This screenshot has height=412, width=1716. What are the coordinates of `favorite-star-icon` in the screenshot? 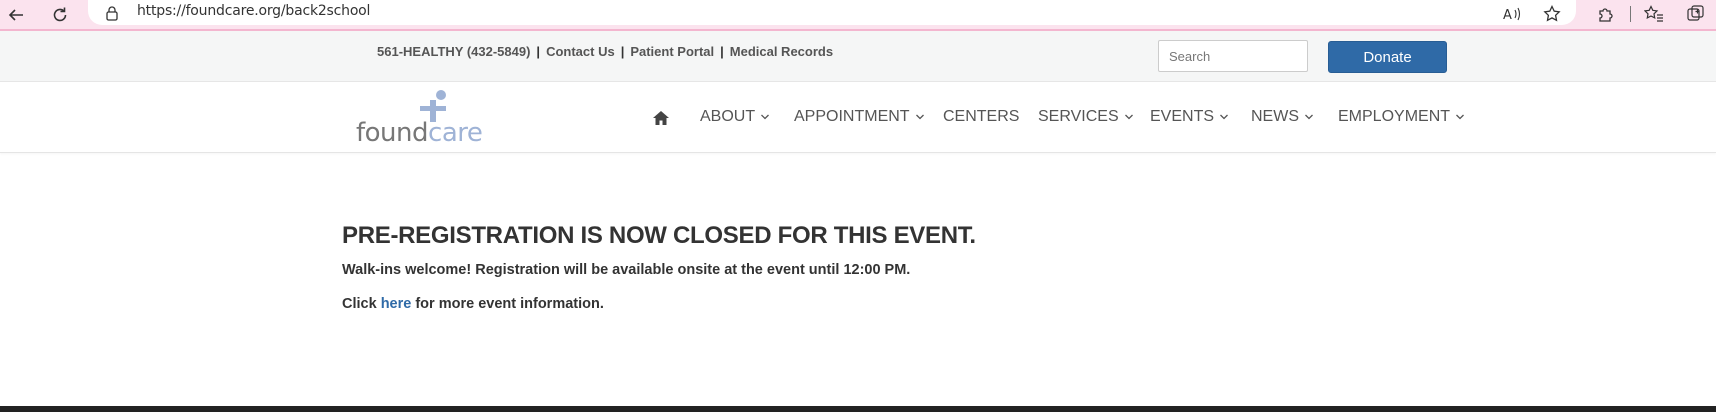 It's located at (1552, 14).